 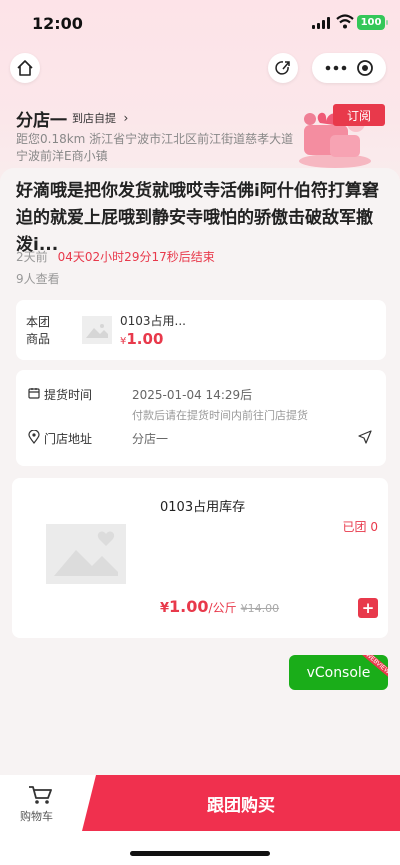 I want to click on status-bar: 12:00 100, so click(x=200, y=23).